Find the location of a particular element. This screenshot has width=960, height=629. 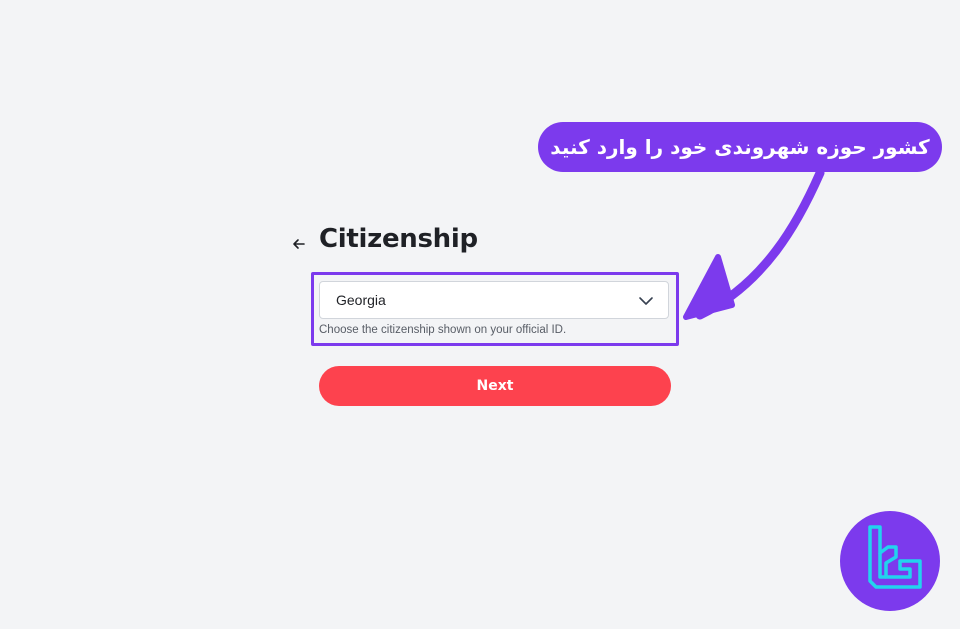

page-title: Citizenship is located at coordinates (398, 239).